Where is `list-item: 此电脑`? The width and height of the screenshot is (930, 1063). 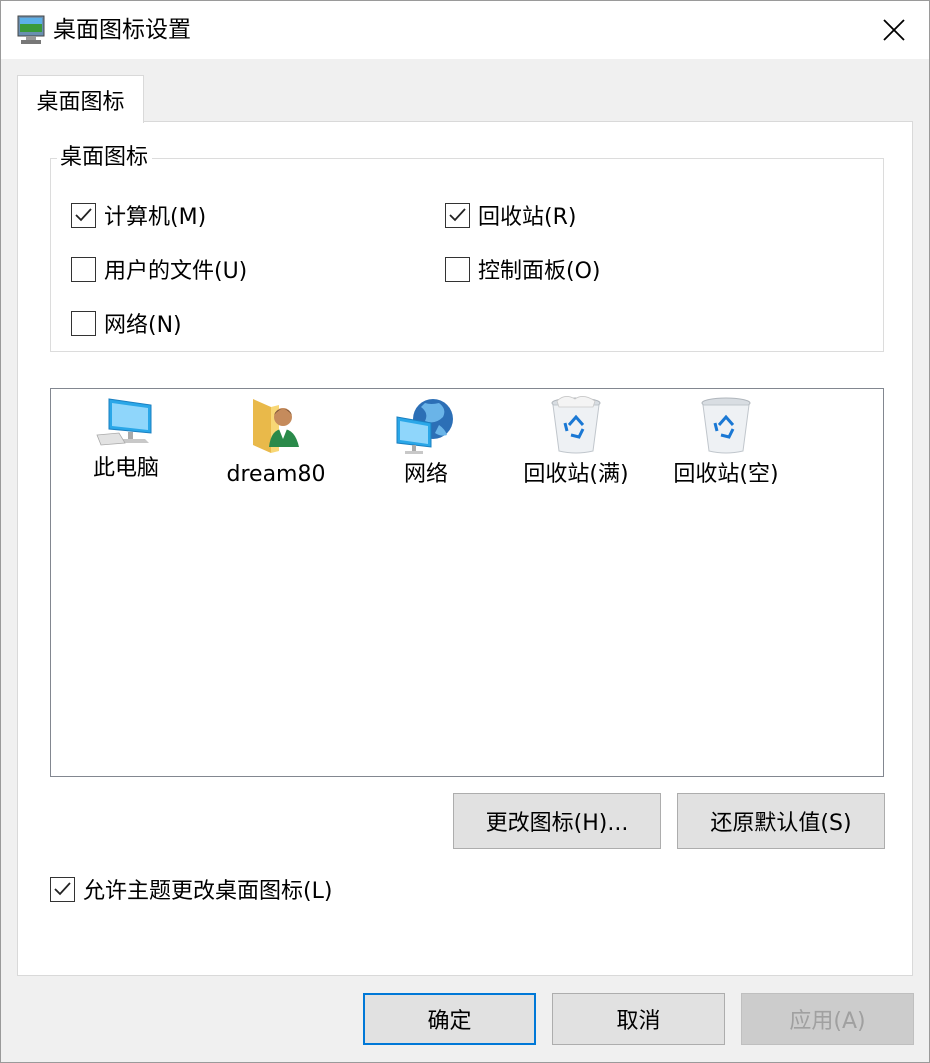 list-item: 此电脑 is located at coordinates (126, 445).